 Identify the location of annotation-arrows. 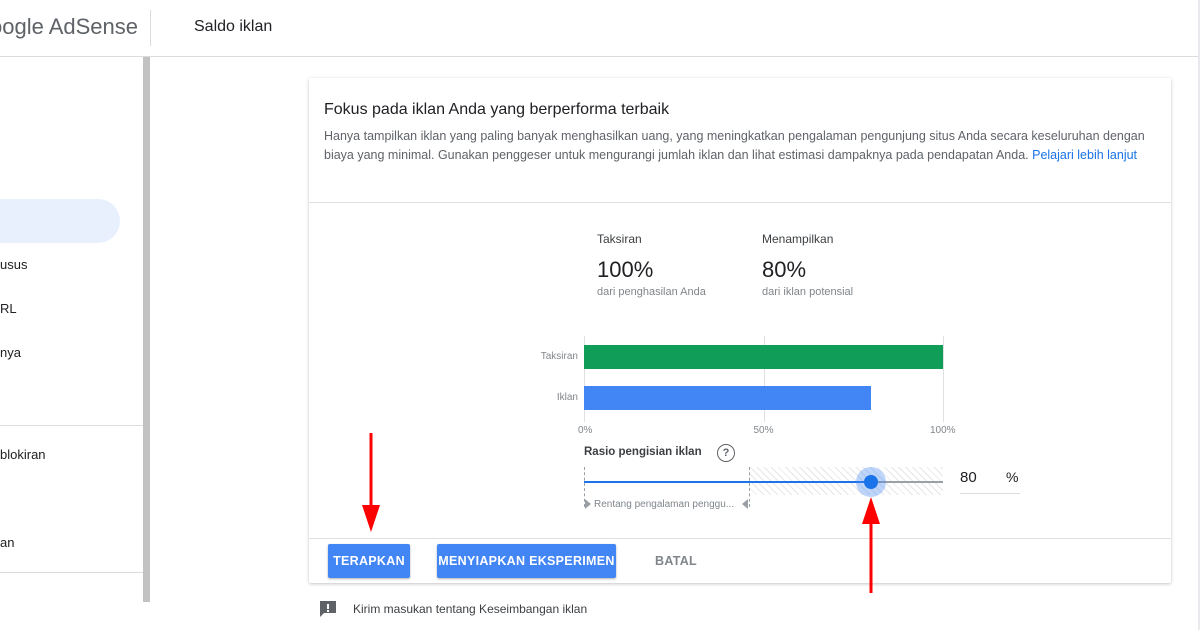
(621, 513).